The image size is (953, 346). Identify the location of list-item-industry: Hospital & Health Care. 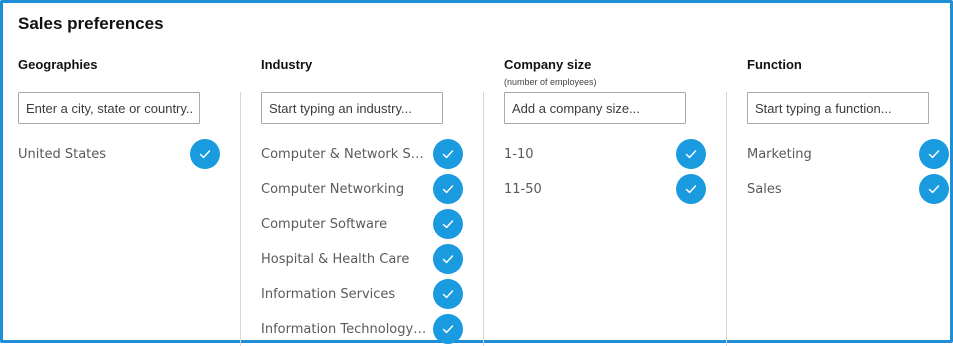
(362, 259).